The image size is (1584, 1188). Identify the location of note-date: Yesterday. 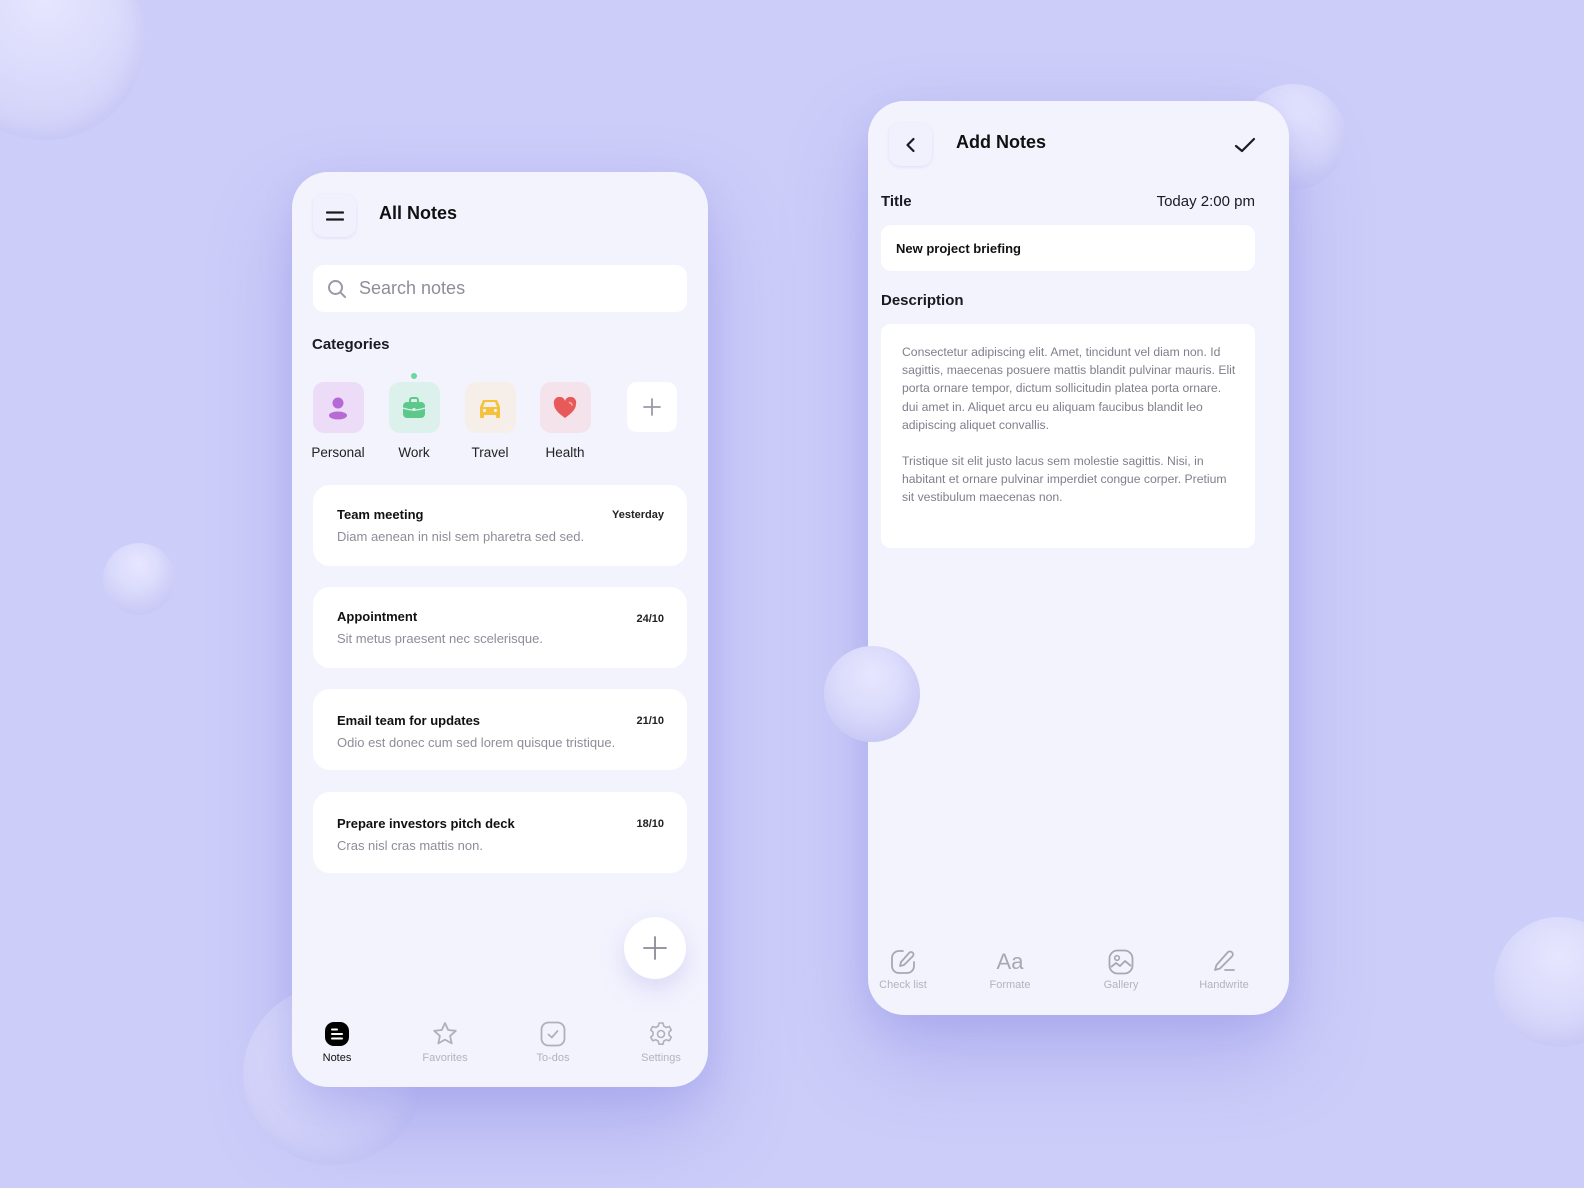
(638, 515).